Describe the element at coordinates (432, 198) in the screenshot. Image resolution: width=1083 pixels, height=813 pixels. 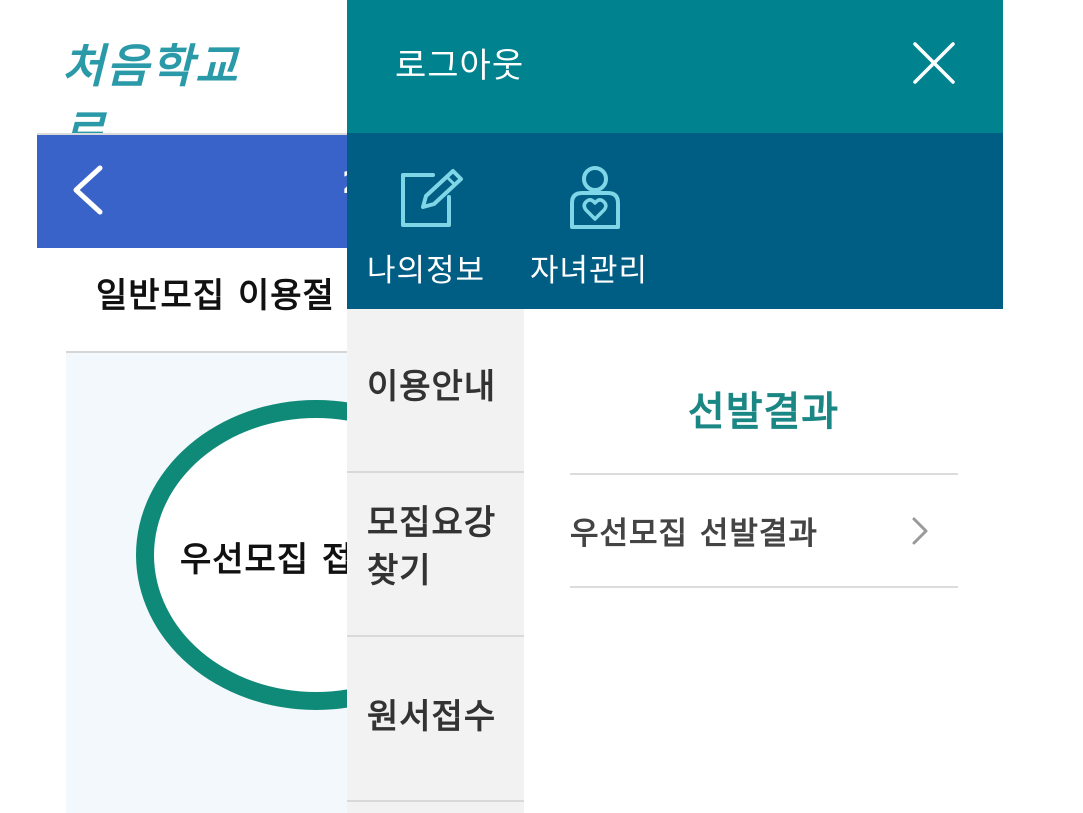
I see `edit-note-icon` at that location.